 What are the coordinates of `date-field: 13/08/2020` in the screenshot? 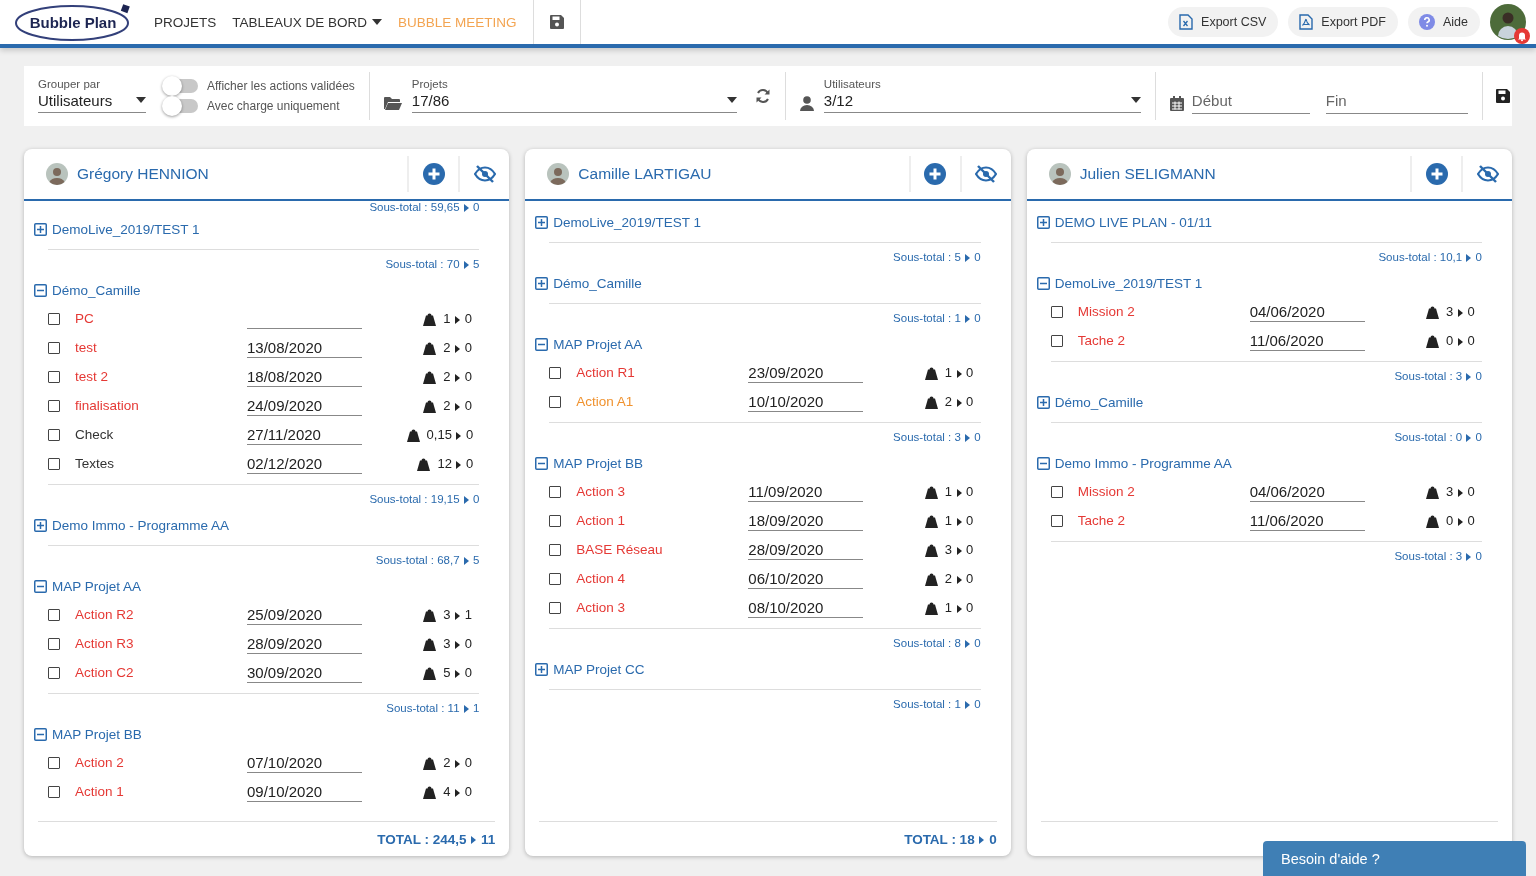 It's located at (304, 347).